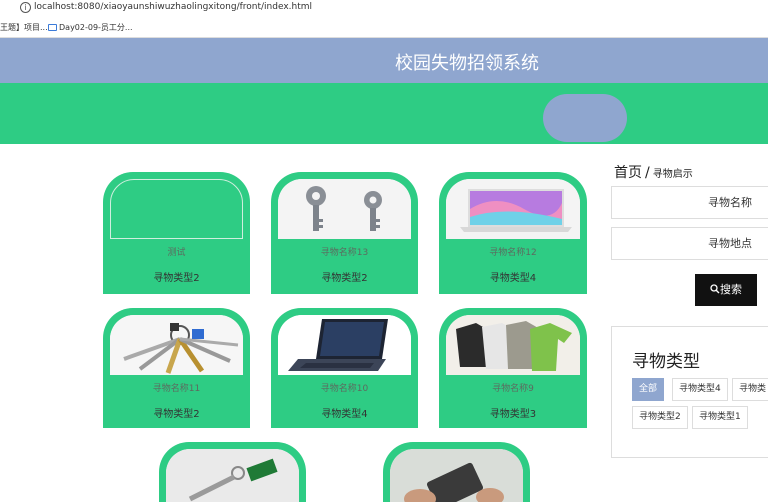  What do you see at coordinates (513, 389) in the screenshot?
I see `item-name: 寻物名称9` at bounding box center [513, 389].